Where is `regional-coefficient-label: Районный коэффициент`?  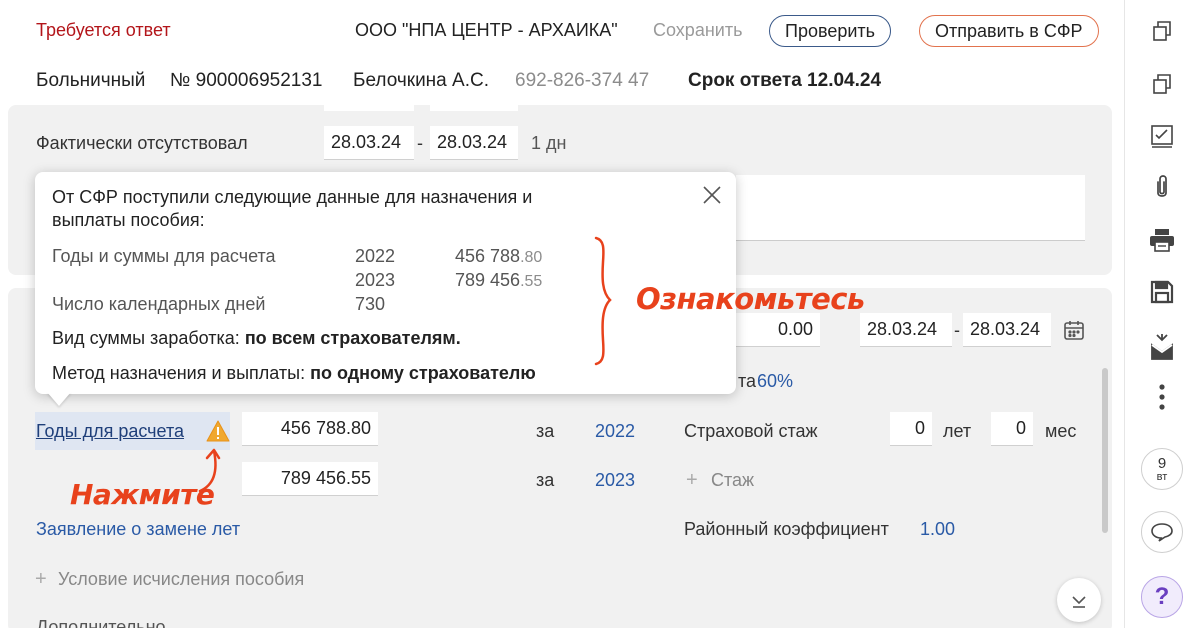
regional-coefficient-label: Районный коэффициент is located at coordinates (786, 529).